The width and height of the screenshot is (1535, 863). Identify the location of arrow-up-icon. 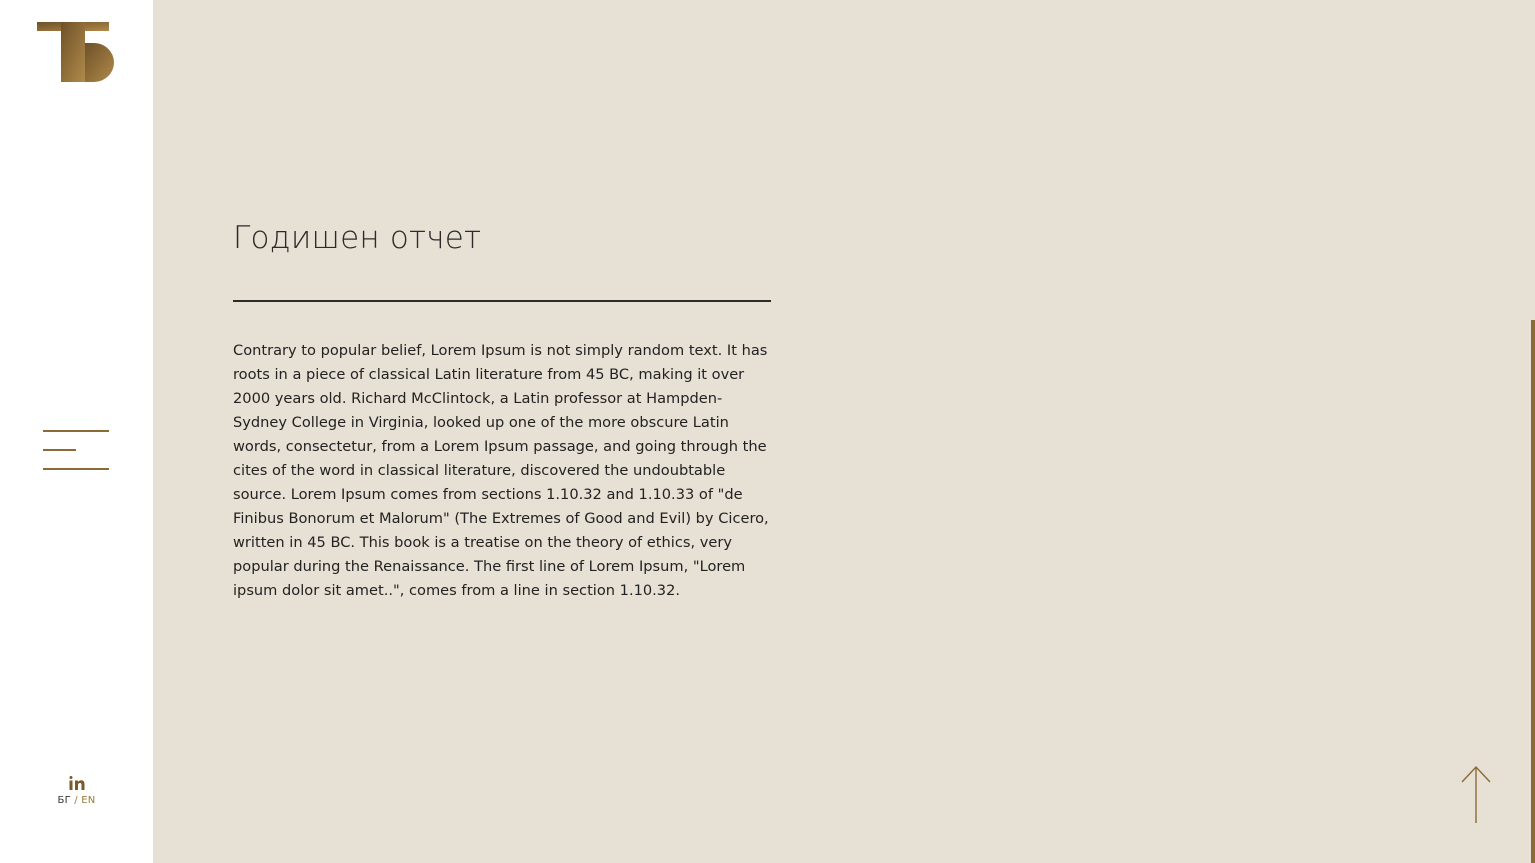
(1476, 795).